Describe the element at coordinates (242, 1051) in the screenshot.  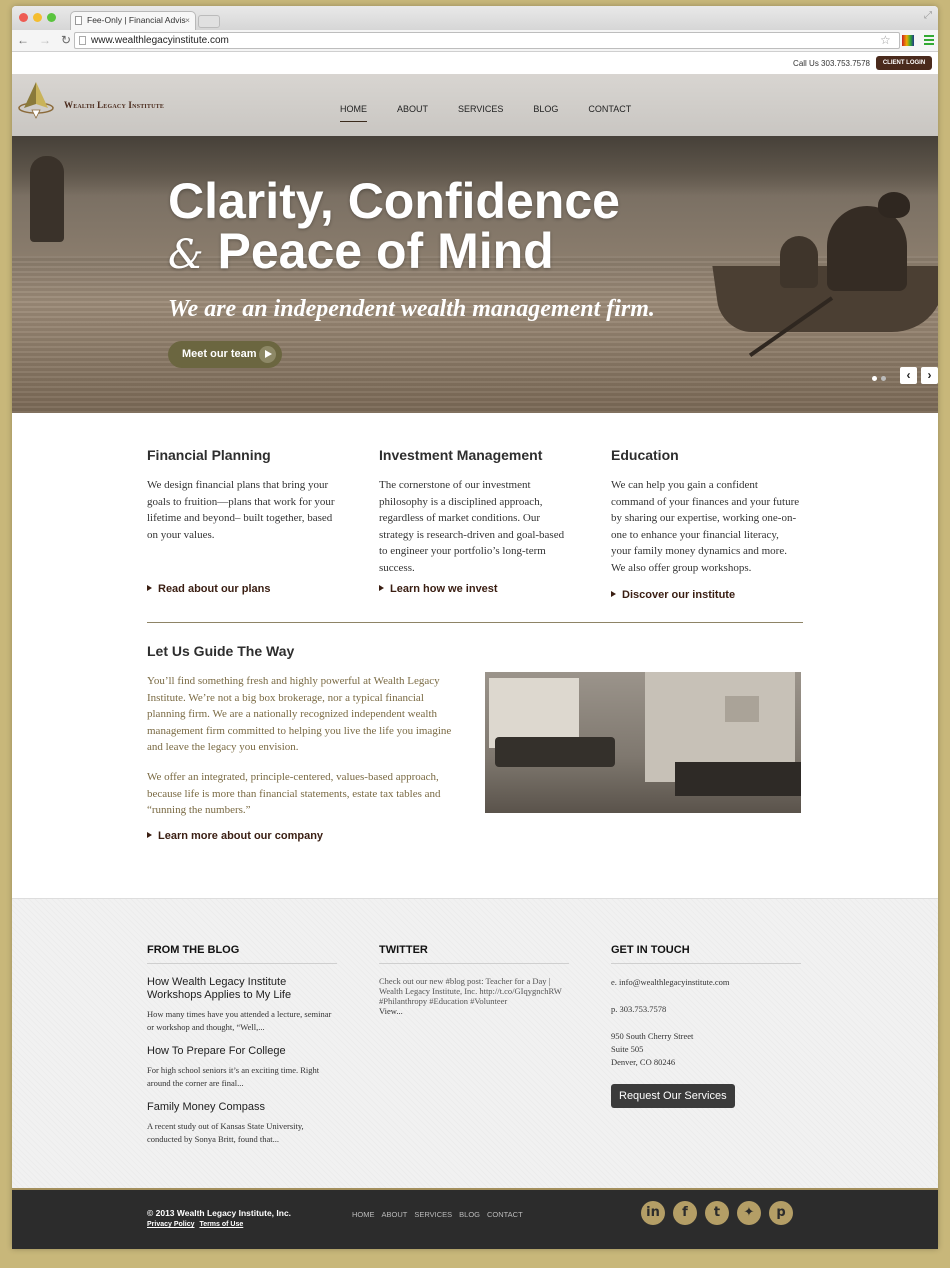
I see `blog-post-title: How To Prepare For College` at that location.